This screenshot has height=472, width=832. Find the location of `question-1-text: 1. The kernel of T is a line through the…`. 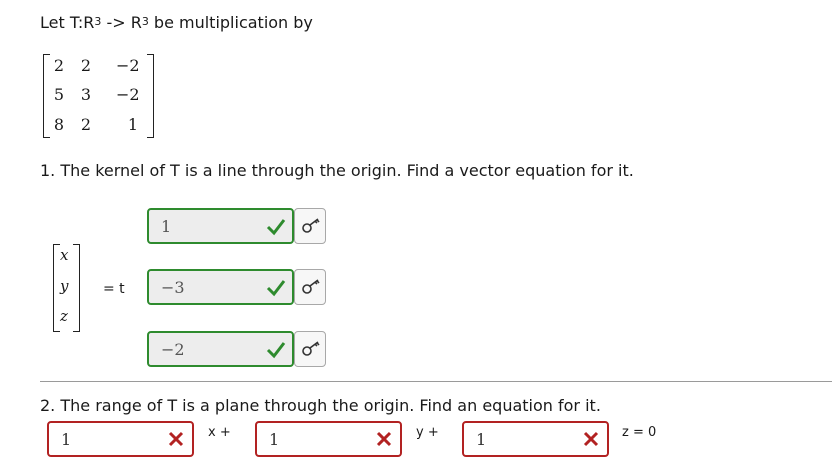

question-1-text: 1. The kernel of T is a line through the… is located at coordinates (337, 170).